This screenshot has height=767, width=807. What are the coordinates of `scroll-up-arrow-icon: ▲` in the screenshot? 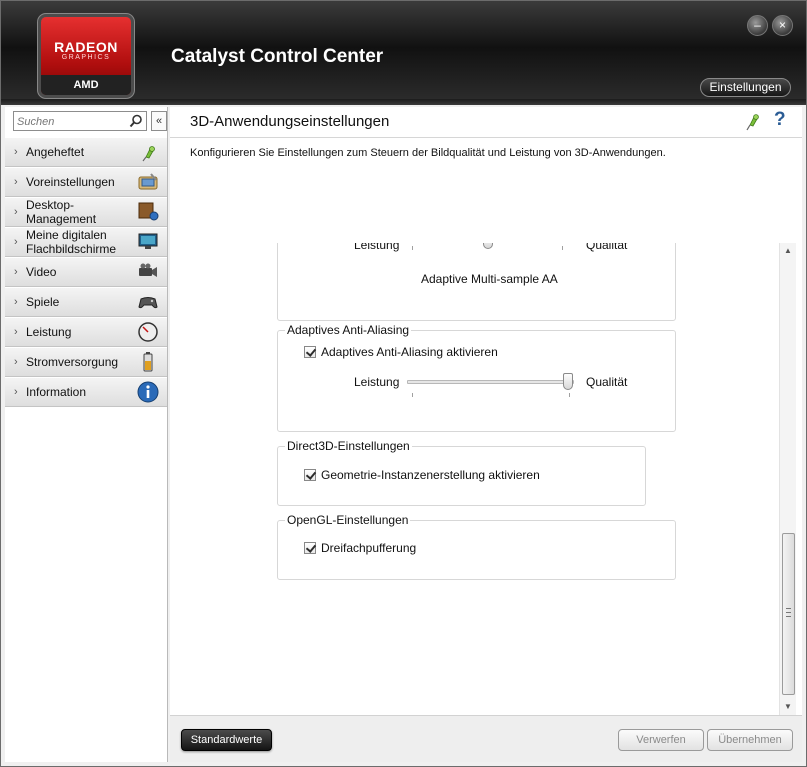 It's located at (788, 251).